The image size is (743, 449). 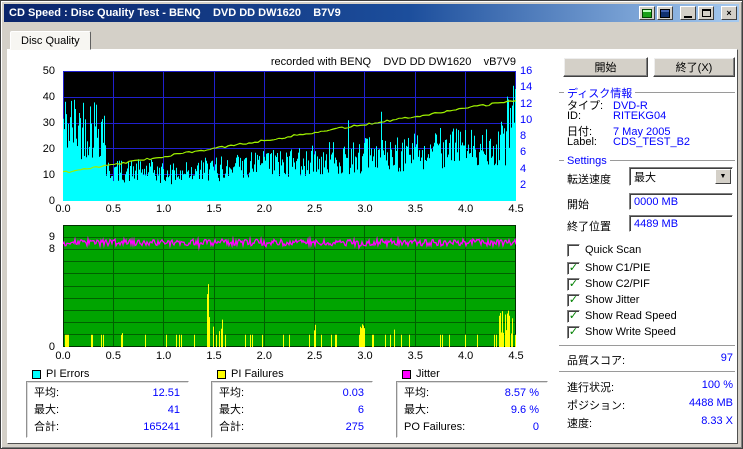 I want to click on position-label: ポジション:, so click(x=596, y=406).